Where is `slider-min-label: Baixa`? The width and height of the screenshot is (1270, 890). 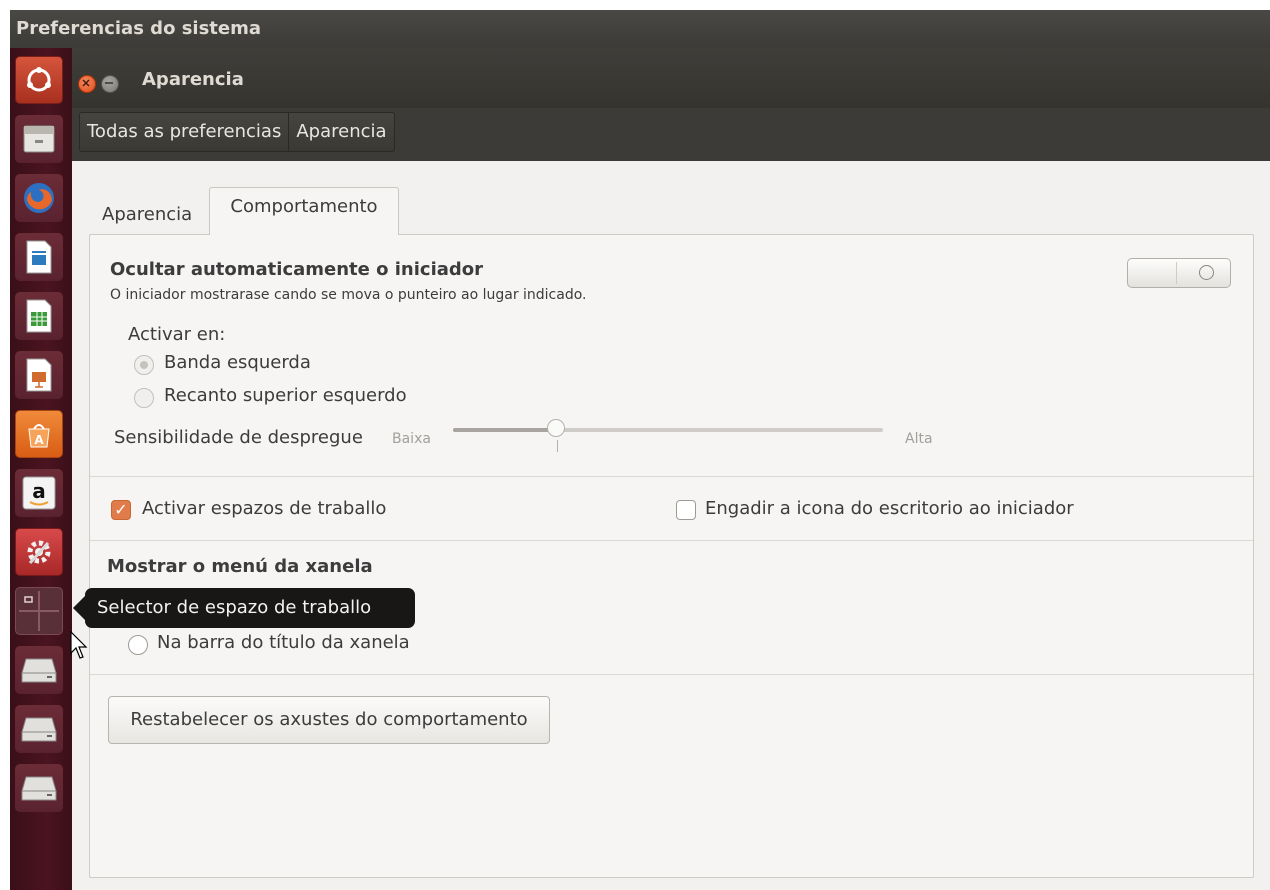
slider-min-label: Baixa is located at coordinates (411, 439).